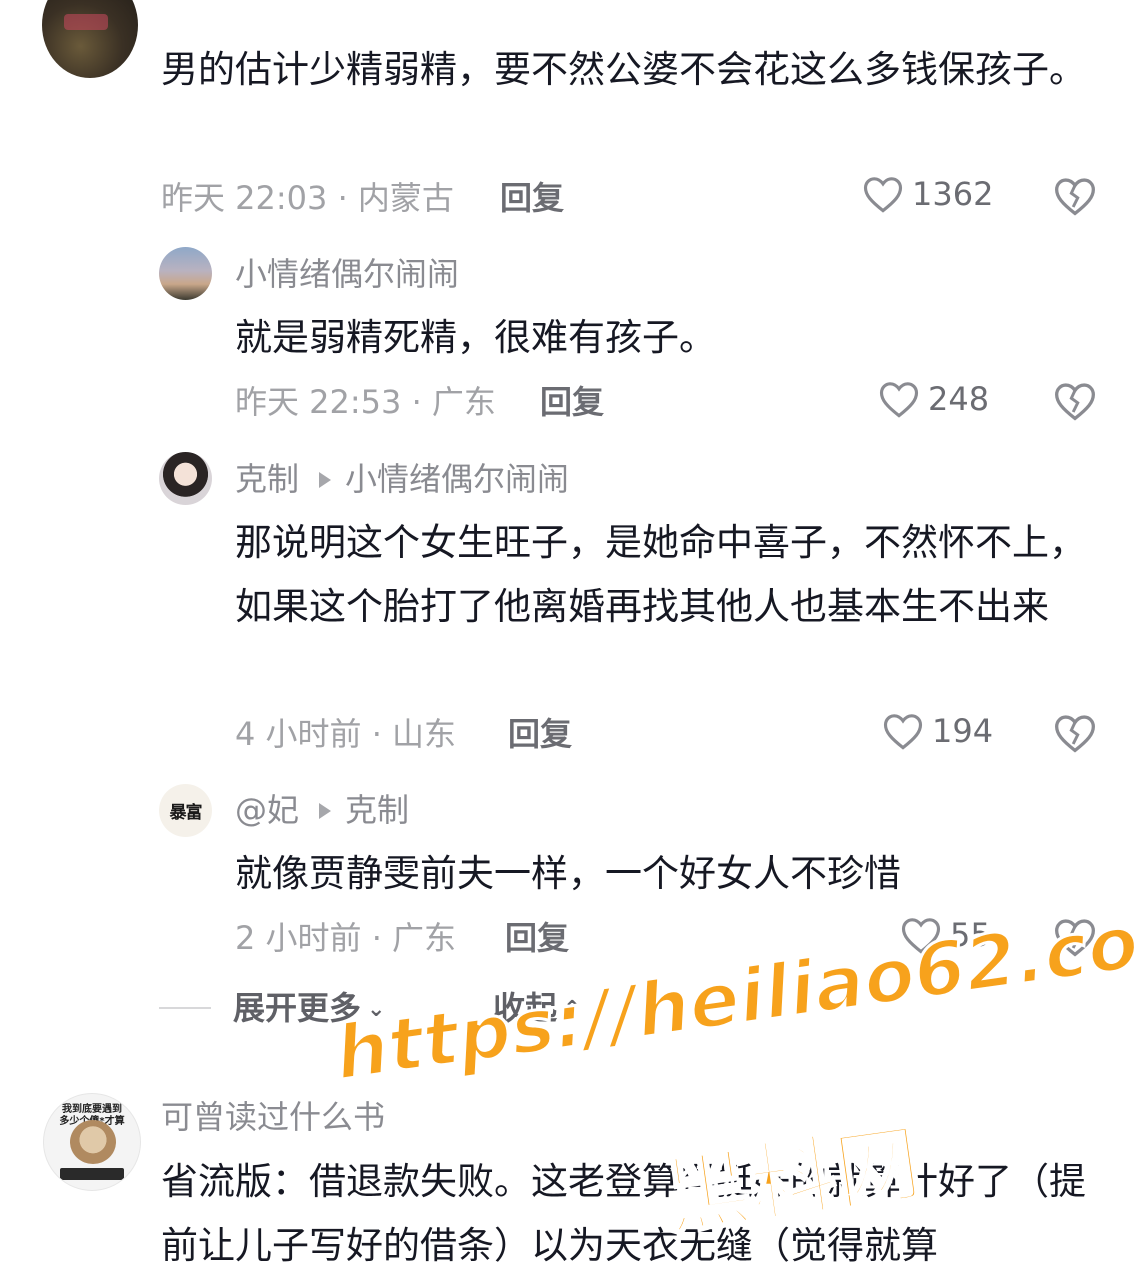 This screenshot has height=1280, width=1141. What do you see at coordinates (457, 479) in the screenshot?
I see `reply-to-username: 小情绪偶尔闹闹` at bounding box center [457, 479].